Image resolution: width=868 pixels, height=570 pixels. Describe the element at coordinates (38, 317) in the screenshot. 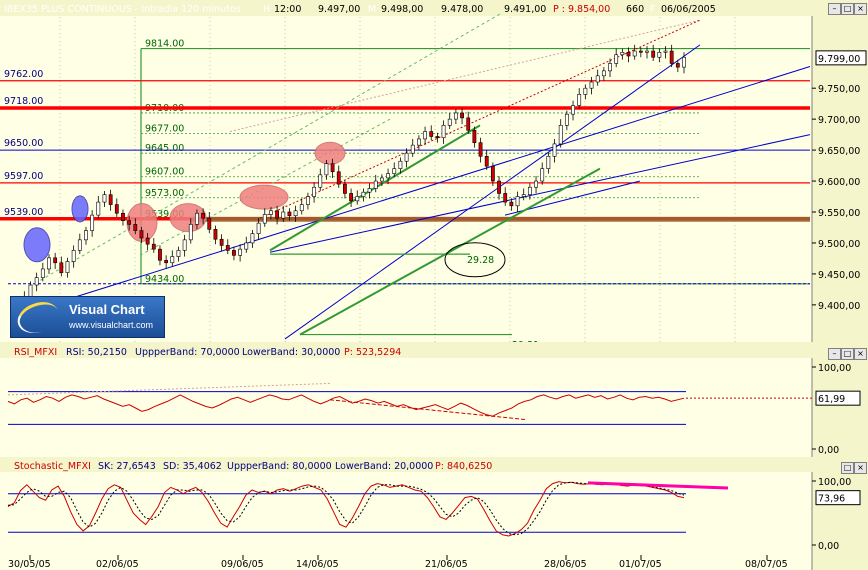

I see `logo-swoosh-icon` at that location.